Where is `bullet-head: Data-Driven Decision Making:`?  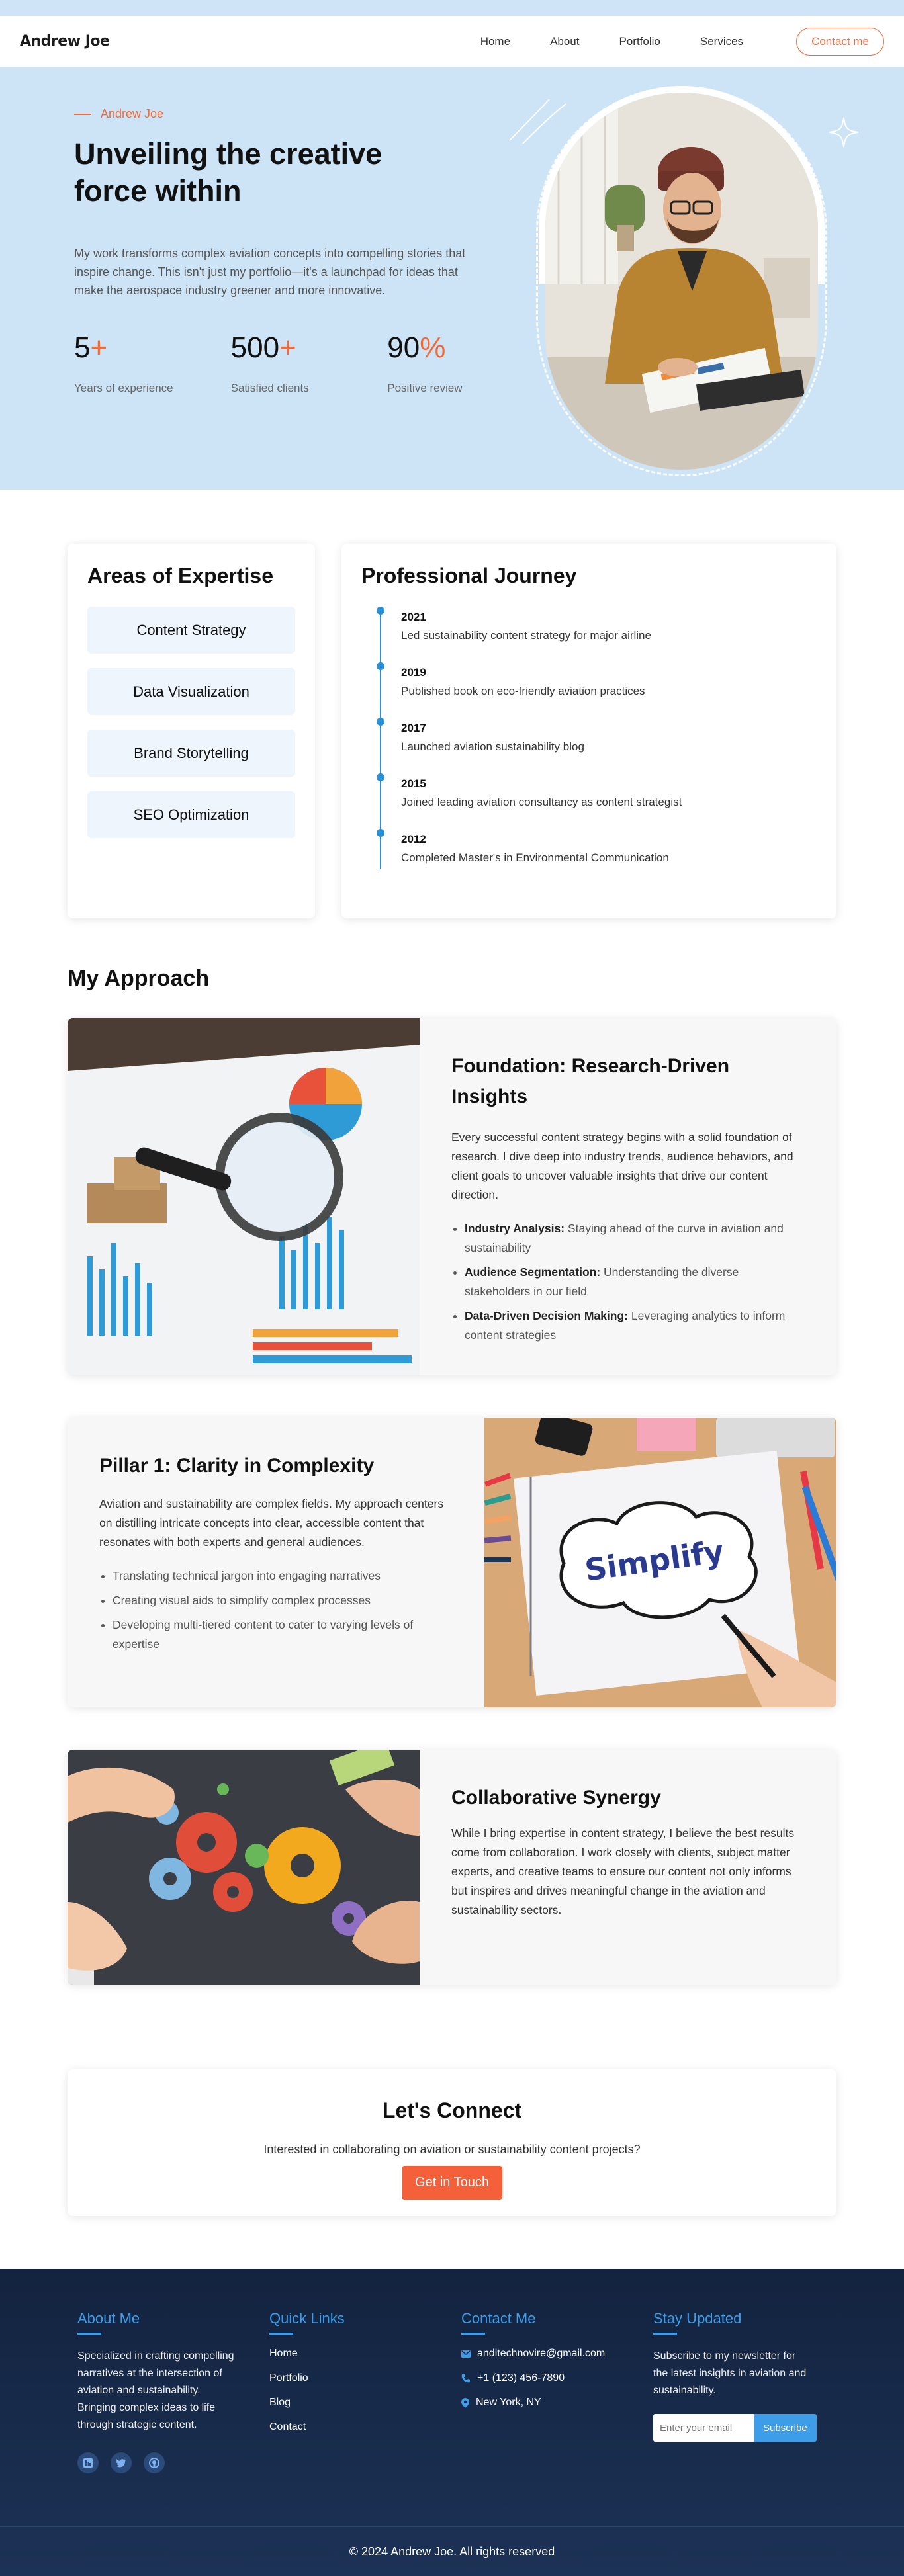 bullet-head: Data-Driven Decision Making: is located at coordinates (547, 1315).